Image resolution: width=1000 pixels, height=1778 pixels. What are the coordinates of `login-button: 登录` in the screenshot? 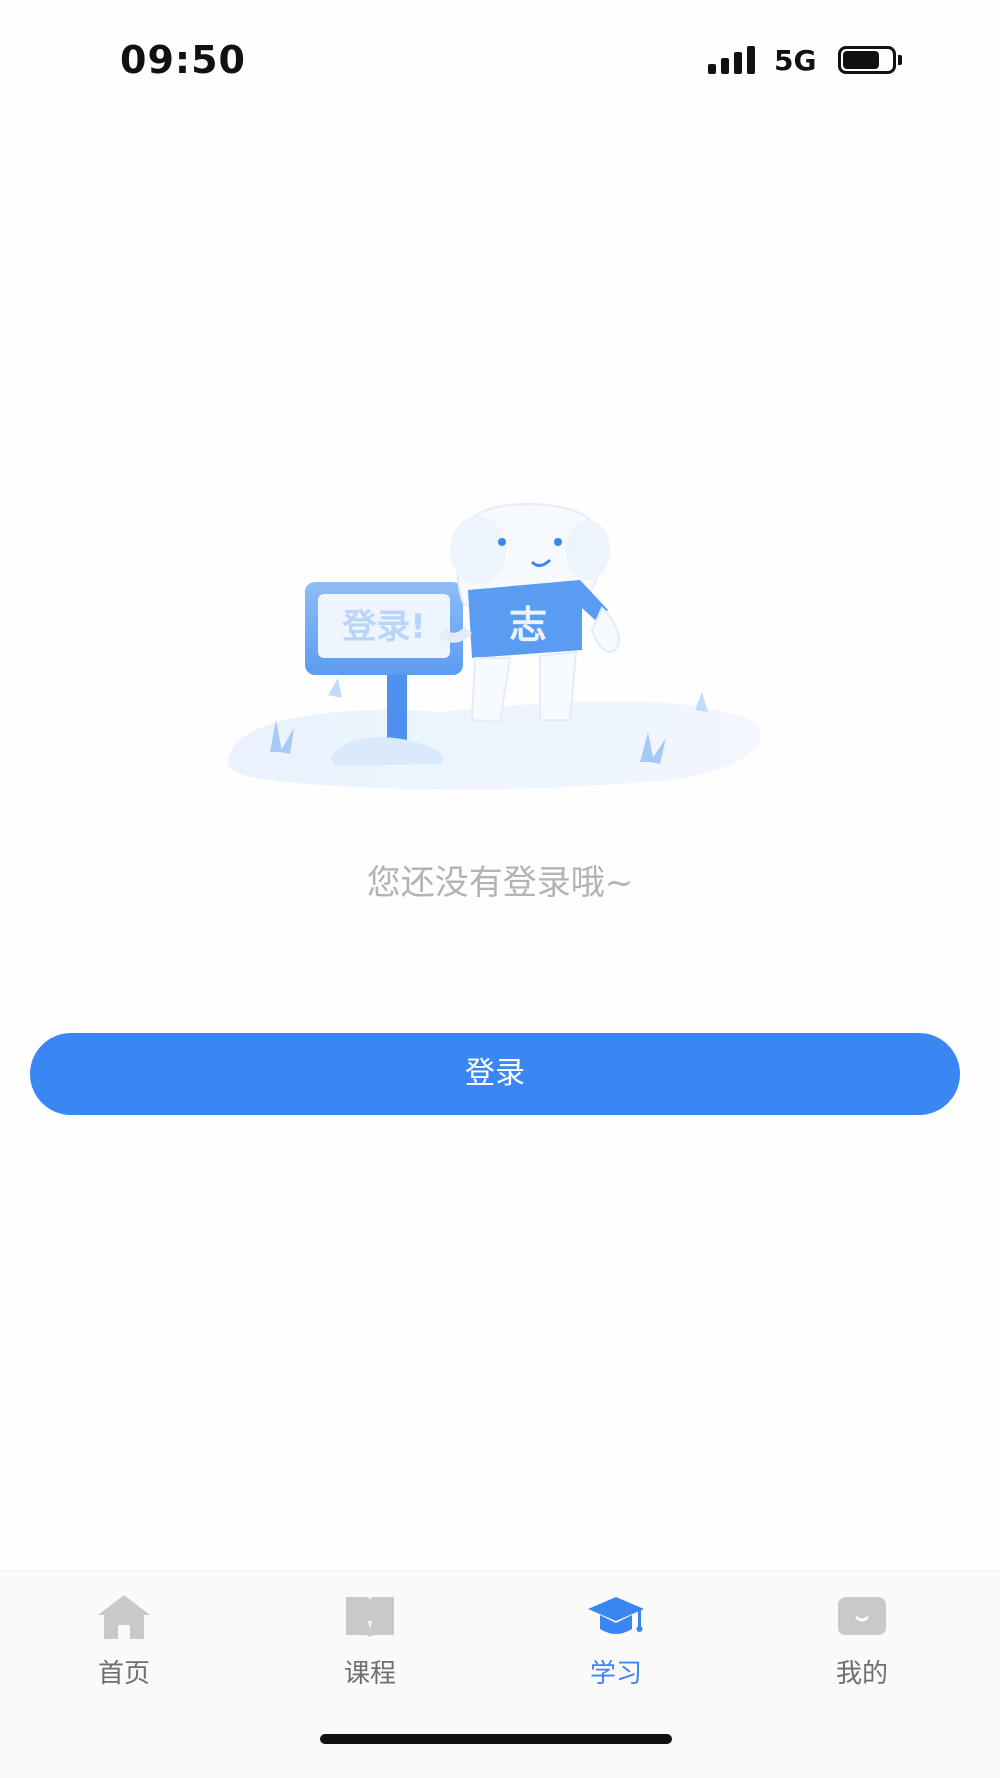 It's located at (495, 1074).